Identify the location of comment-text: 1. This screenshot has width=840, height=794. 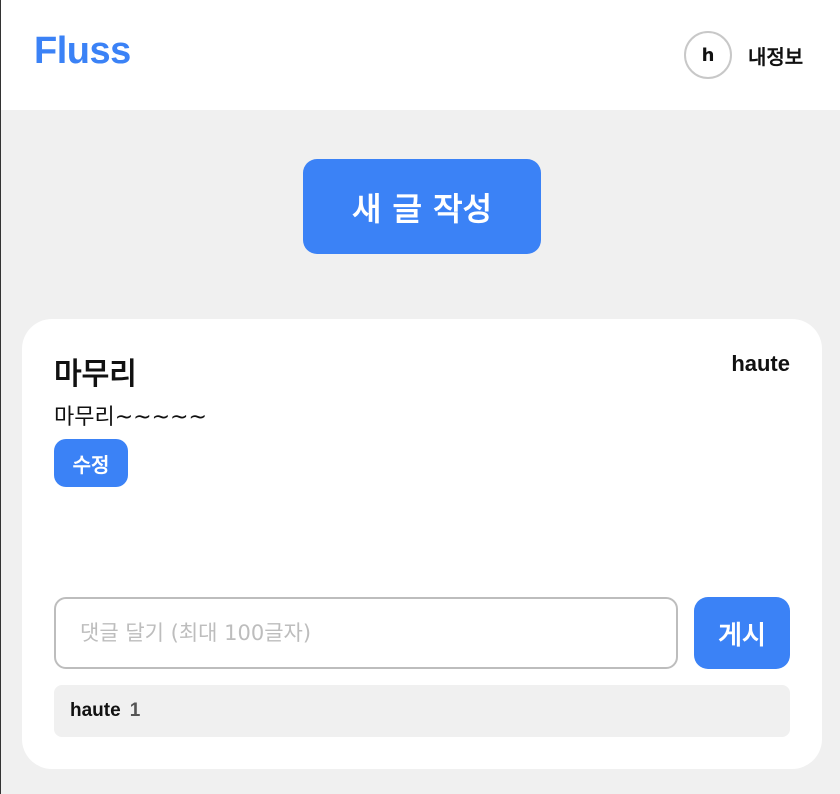
(135, 710).